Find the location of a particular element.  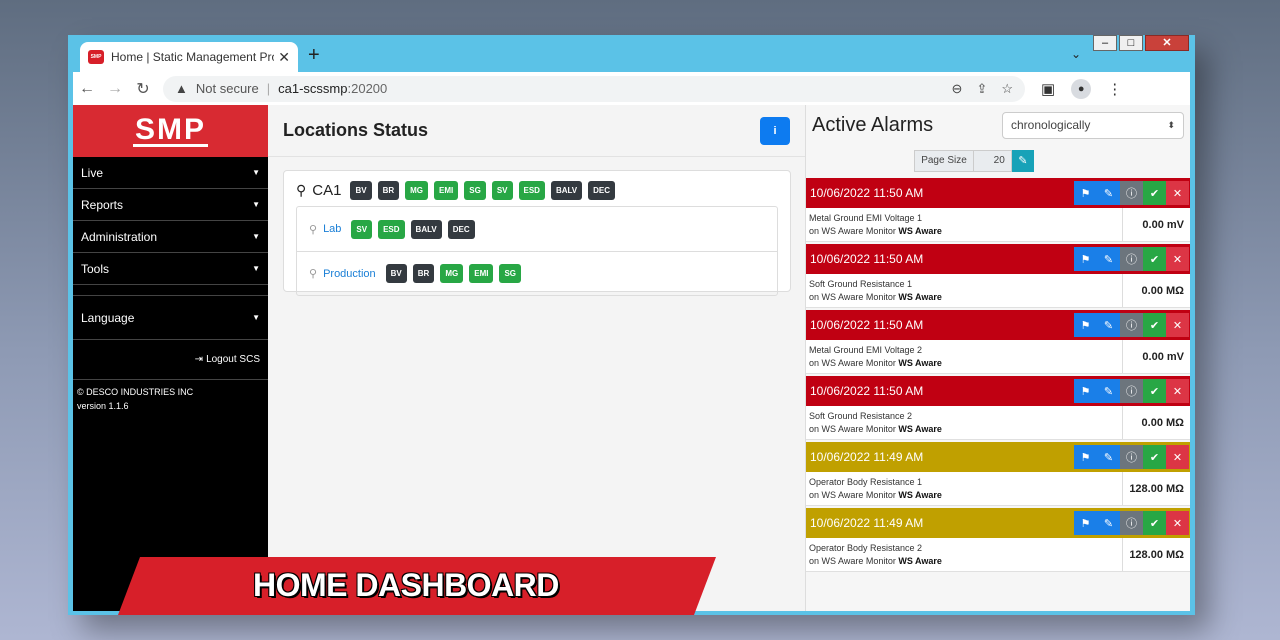

sidebar-item-reports: Reports ▼ is located at coordinates (170, 205).